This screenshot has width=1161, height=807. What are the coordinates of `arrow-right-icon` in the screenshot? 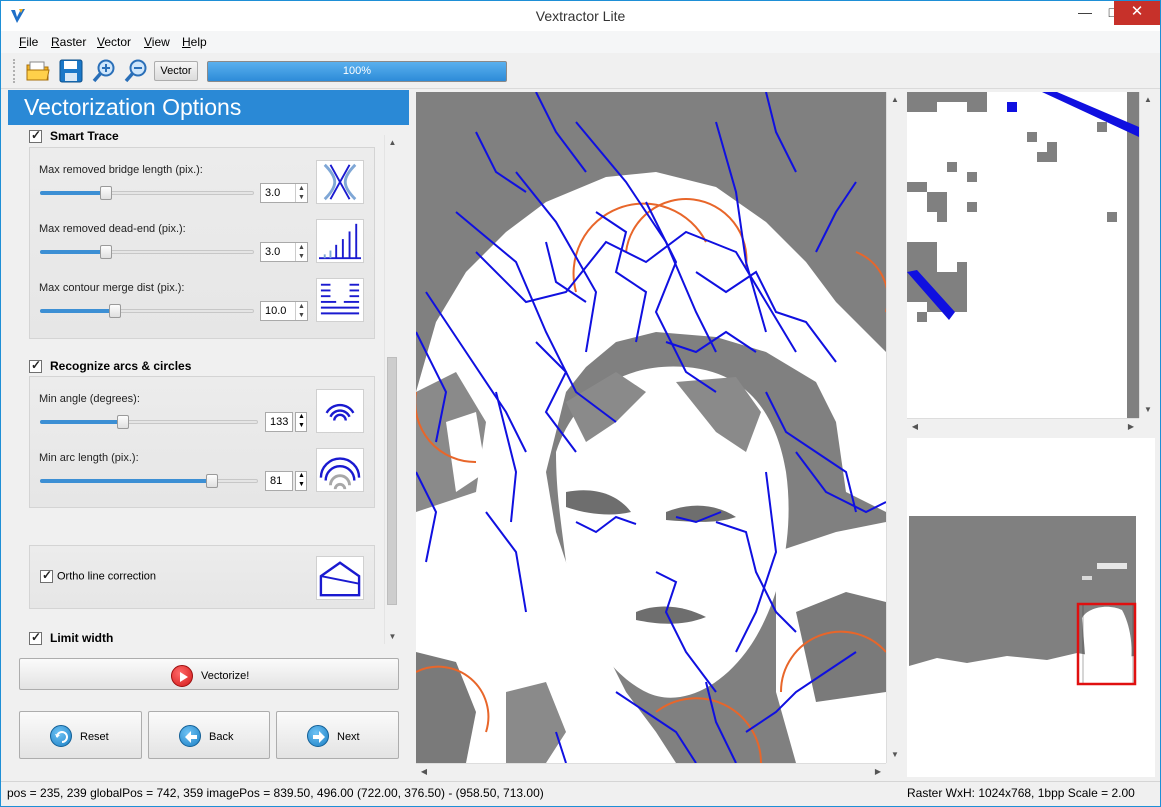 It's located at (318, 736).